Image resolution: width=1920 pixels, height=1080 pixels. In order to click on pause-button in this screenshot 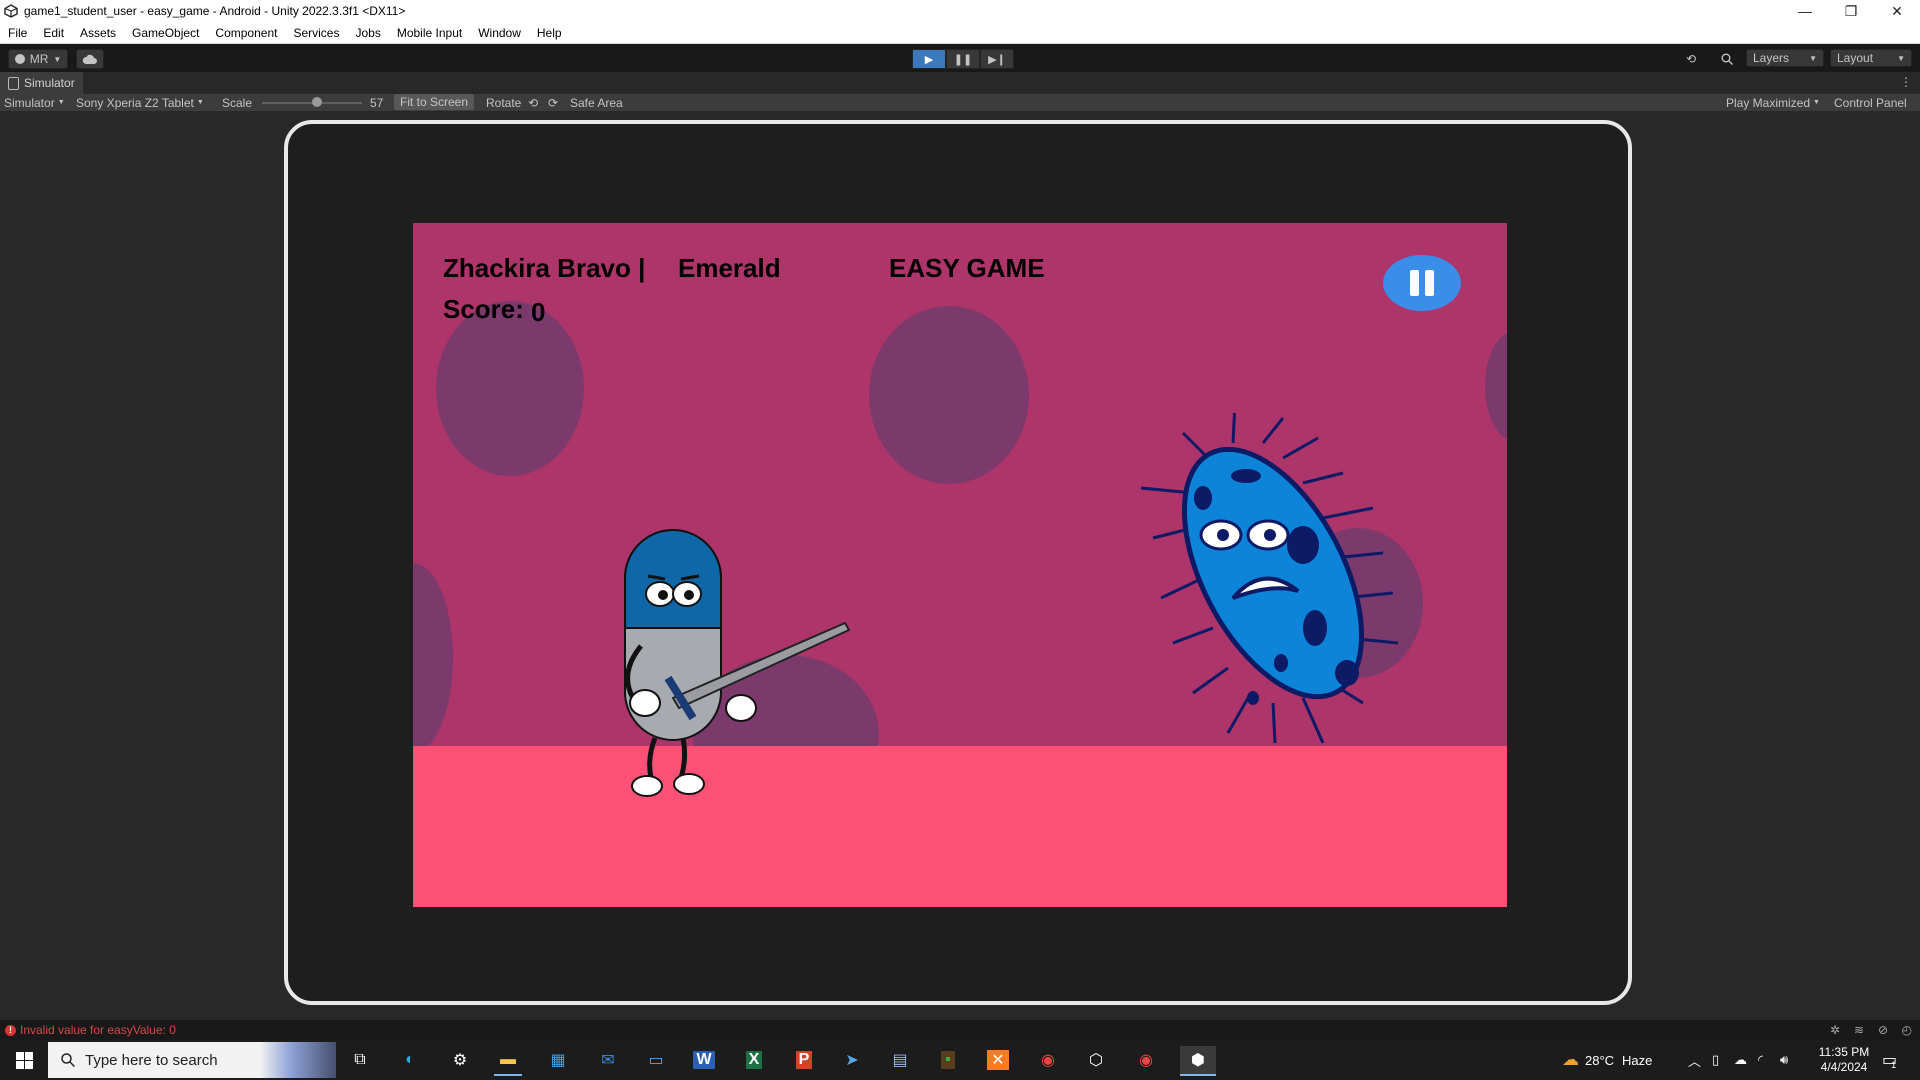, I will do `click(1422, 283)`.